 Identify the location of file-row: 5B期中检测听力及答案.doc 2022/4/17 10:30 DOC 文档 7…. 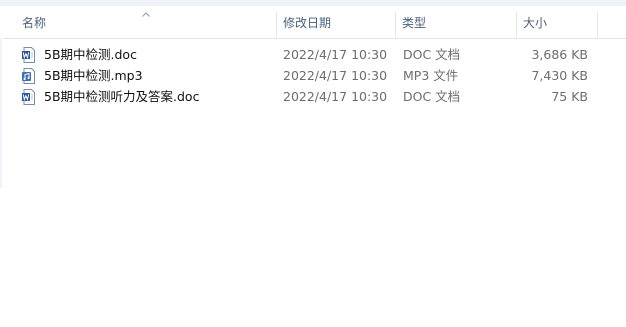
(313, 97).